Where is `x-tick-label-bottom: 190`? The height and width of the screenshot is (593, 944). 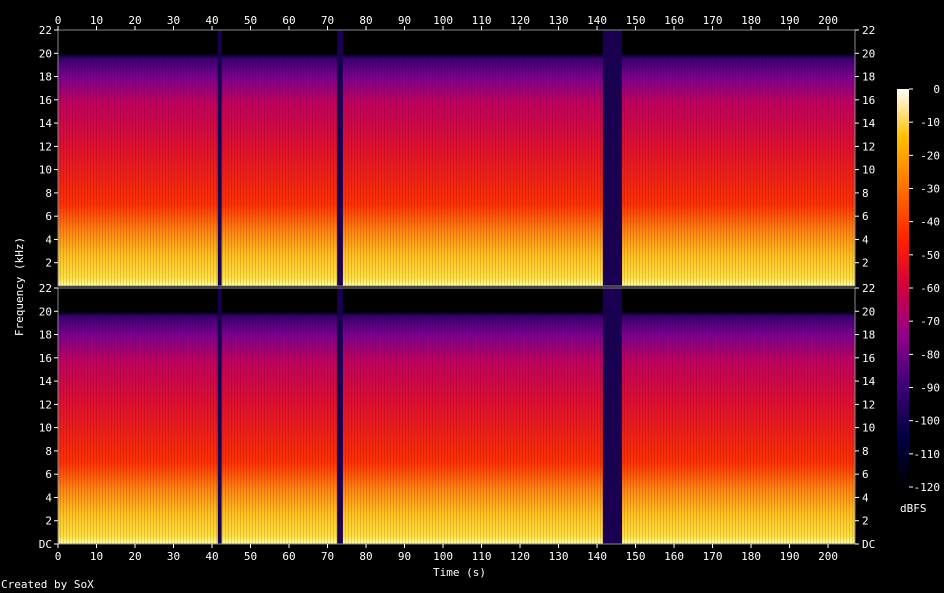 x-tick-label-bottom: 190 is located at coordinates (790, 556).